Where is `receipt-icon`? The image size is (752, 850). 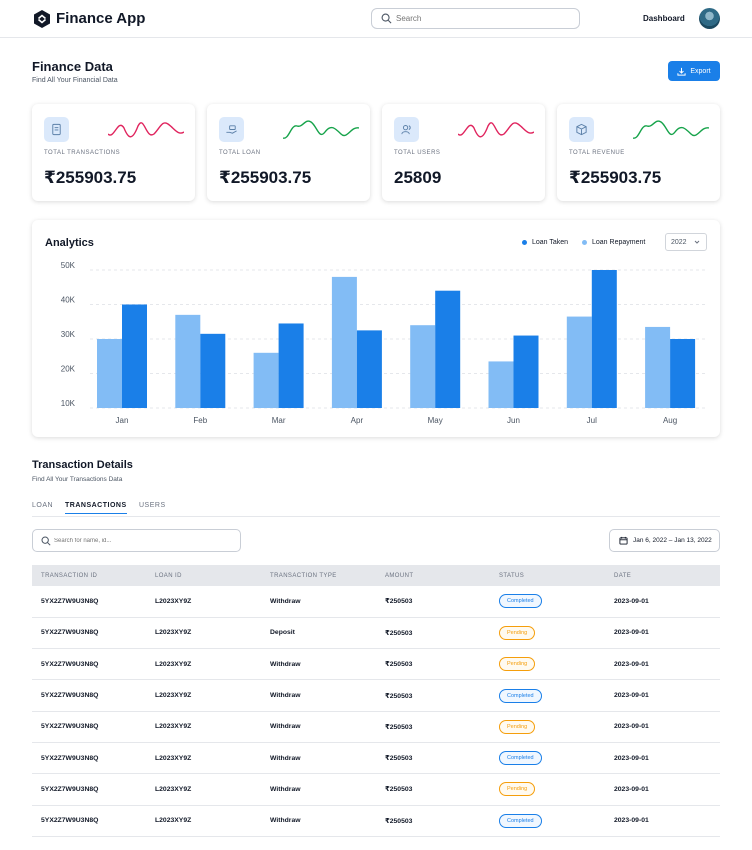 receipt-icon is located at coordinates (56, 129).